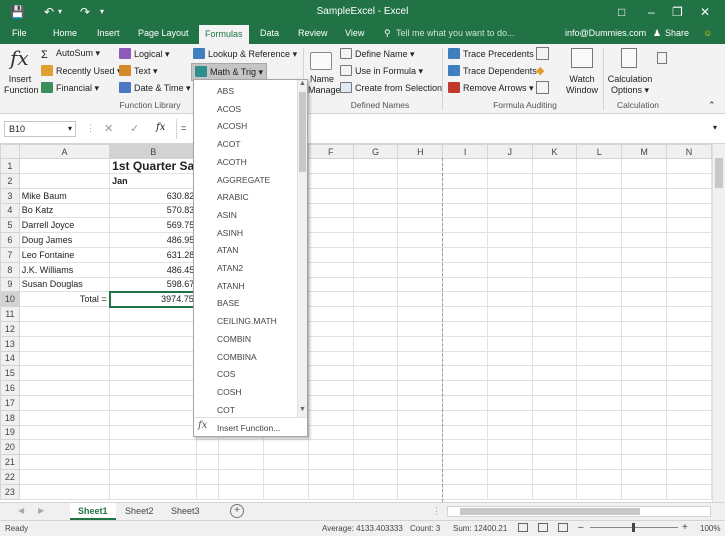 Image resolution: width=725 pixels, height=536 pixels. I want to click on row-header: 15, so click(10, 373).